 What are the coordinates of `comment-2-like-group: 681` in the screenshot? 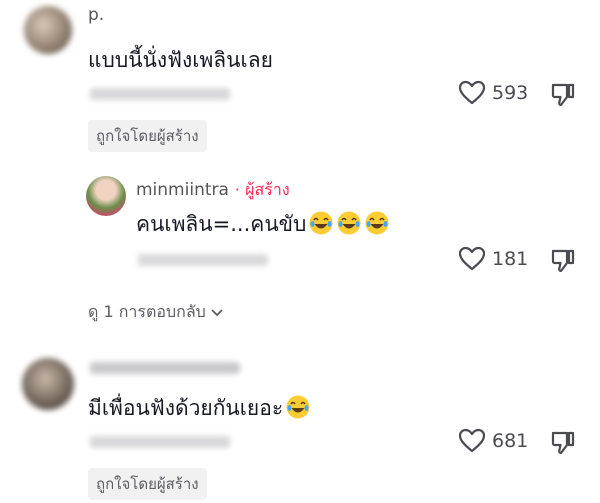 It's located at (493, 441).